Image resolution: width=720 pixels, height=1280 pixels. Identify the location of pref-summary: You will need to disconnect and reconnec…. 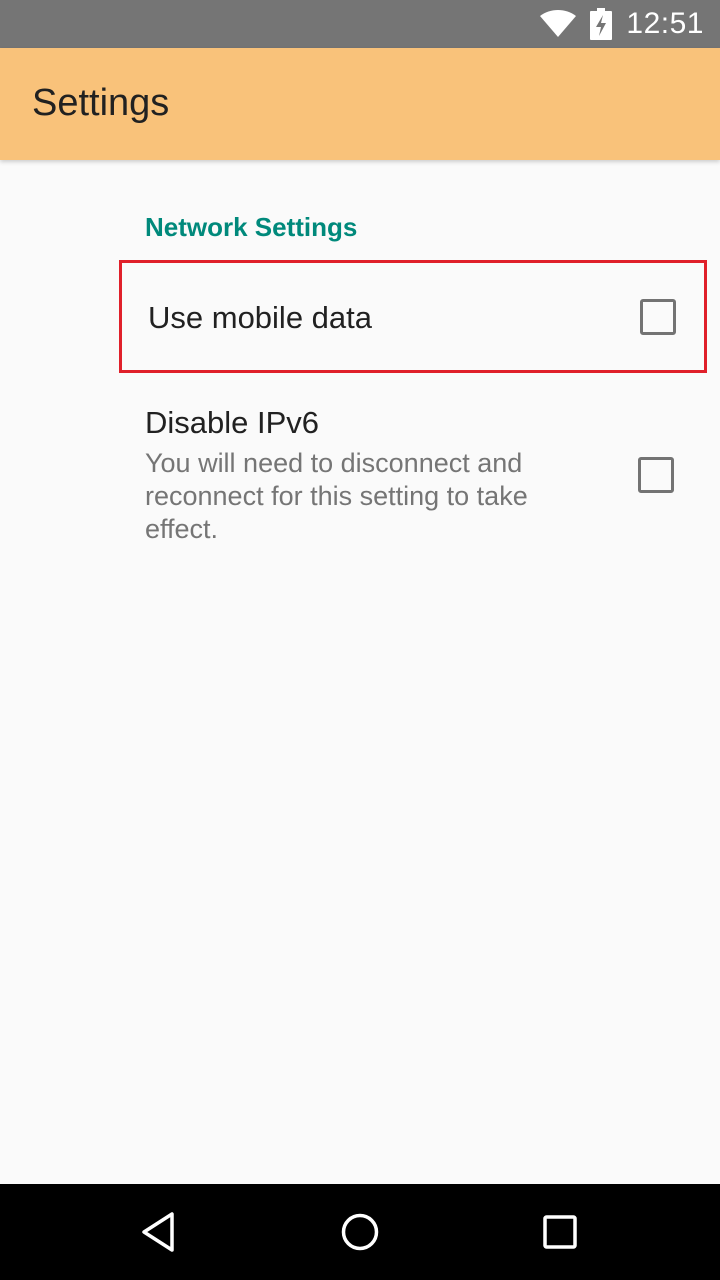
(336, 496).